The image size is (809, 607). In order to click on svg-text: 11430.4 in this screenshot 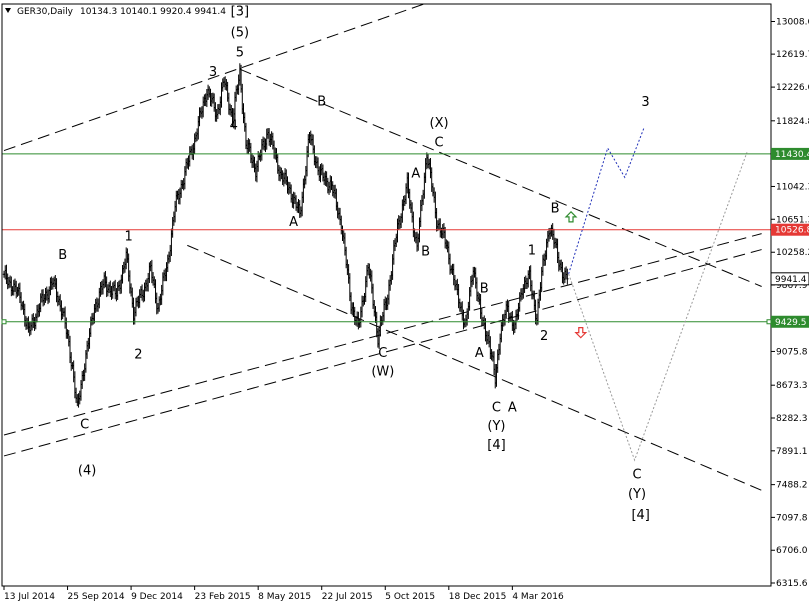, I will do `click(792, 155)`.